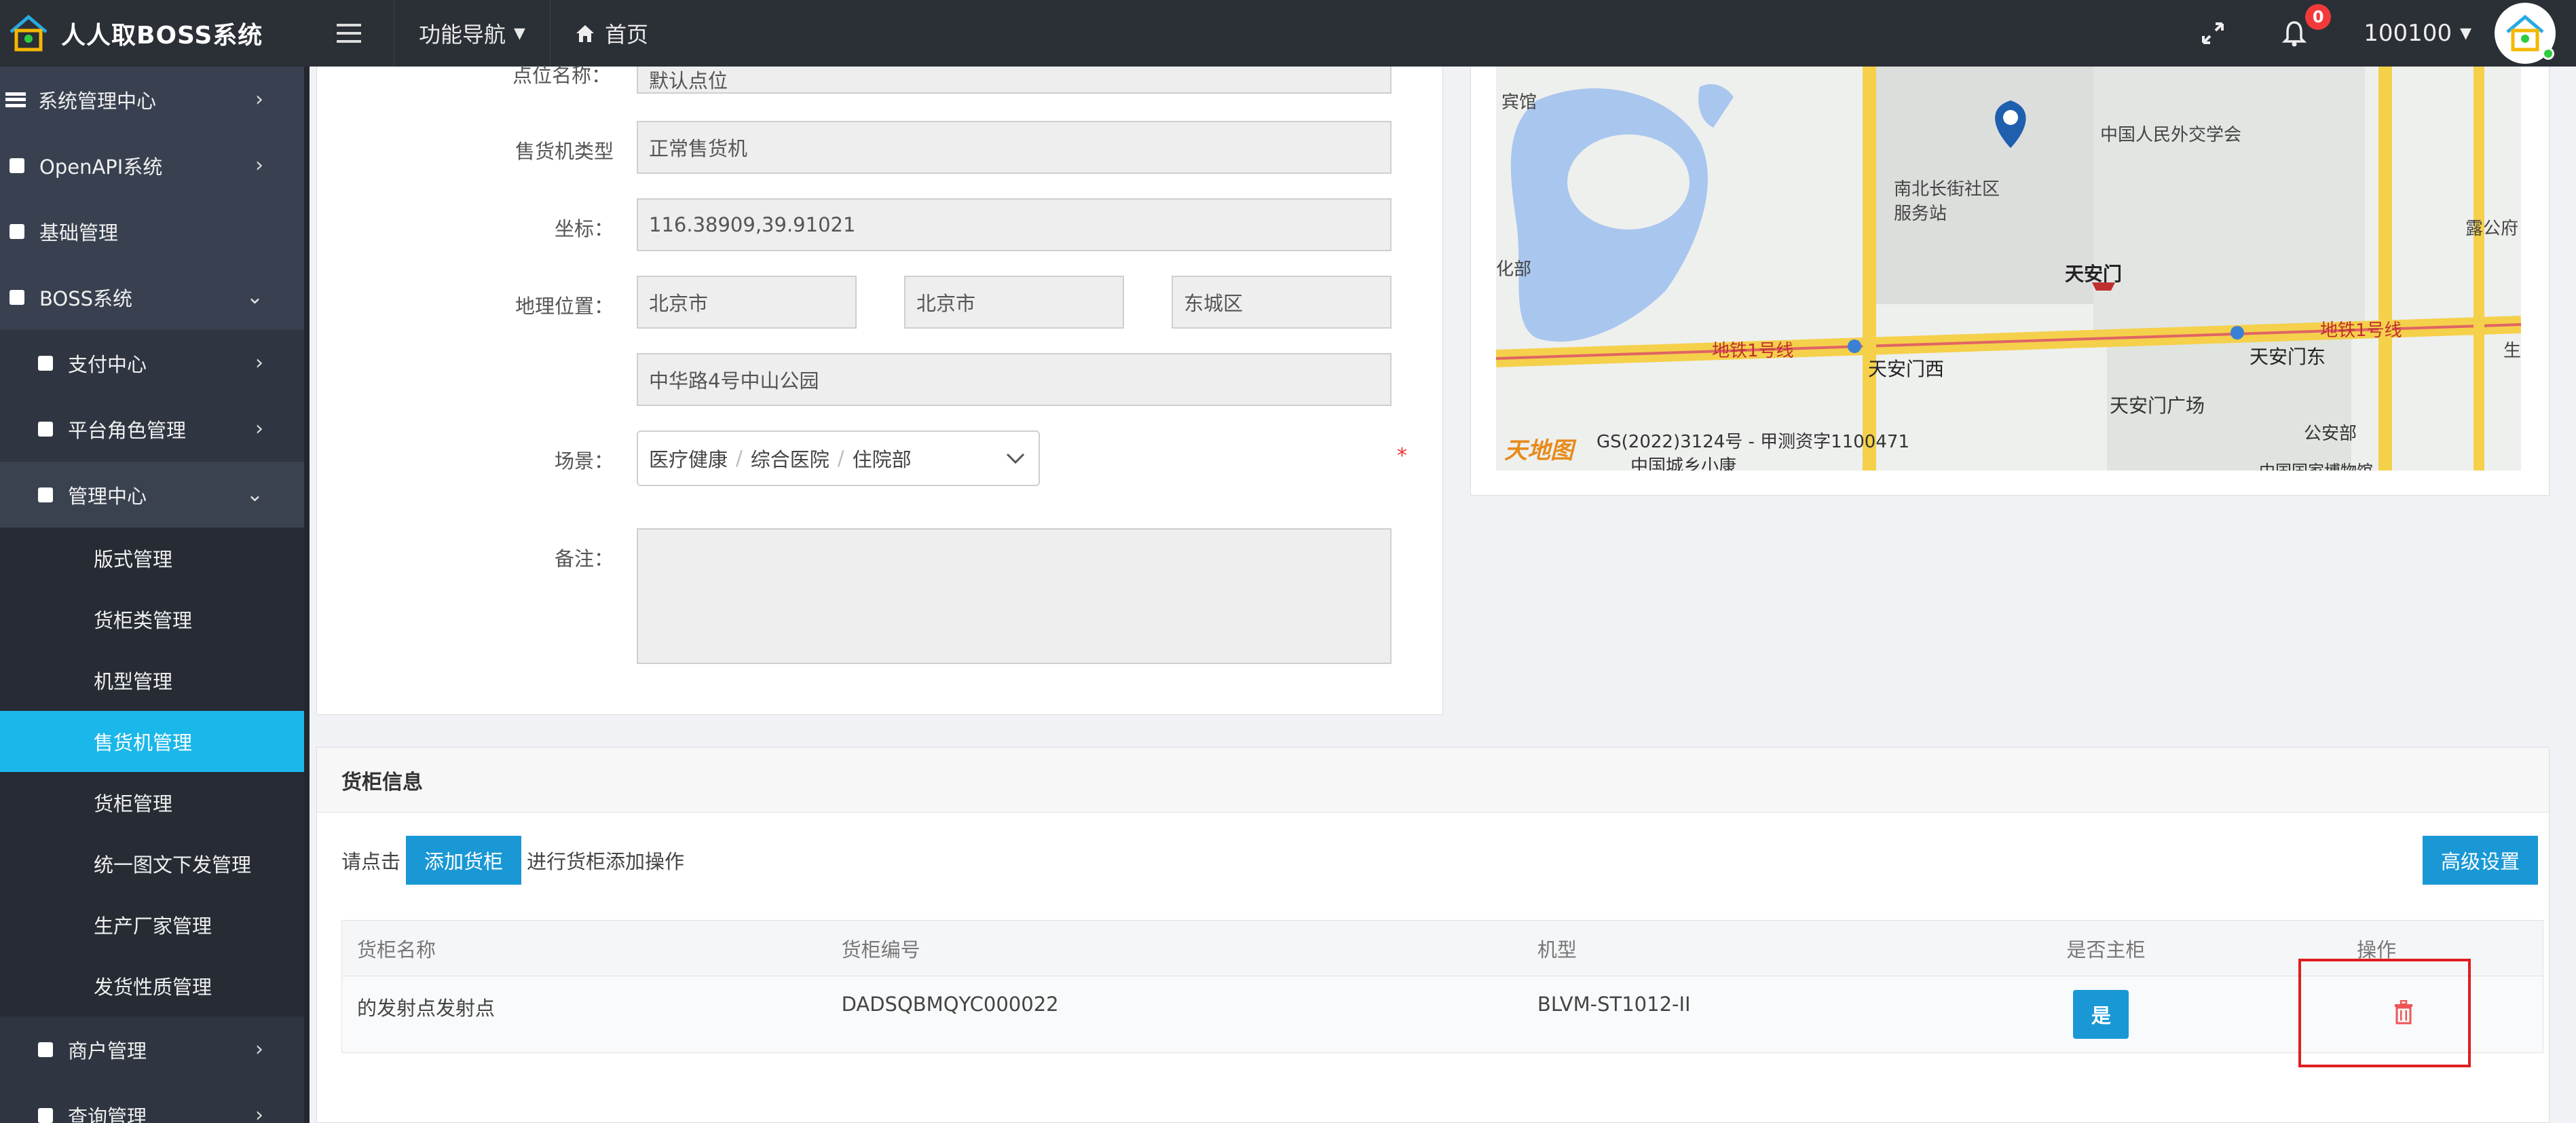 The image size is (2576, 1123). Describe the element at coordinates (2361, 330) in the screenshot. I see `map-label-line1-right: 地铁1号线` at that location.